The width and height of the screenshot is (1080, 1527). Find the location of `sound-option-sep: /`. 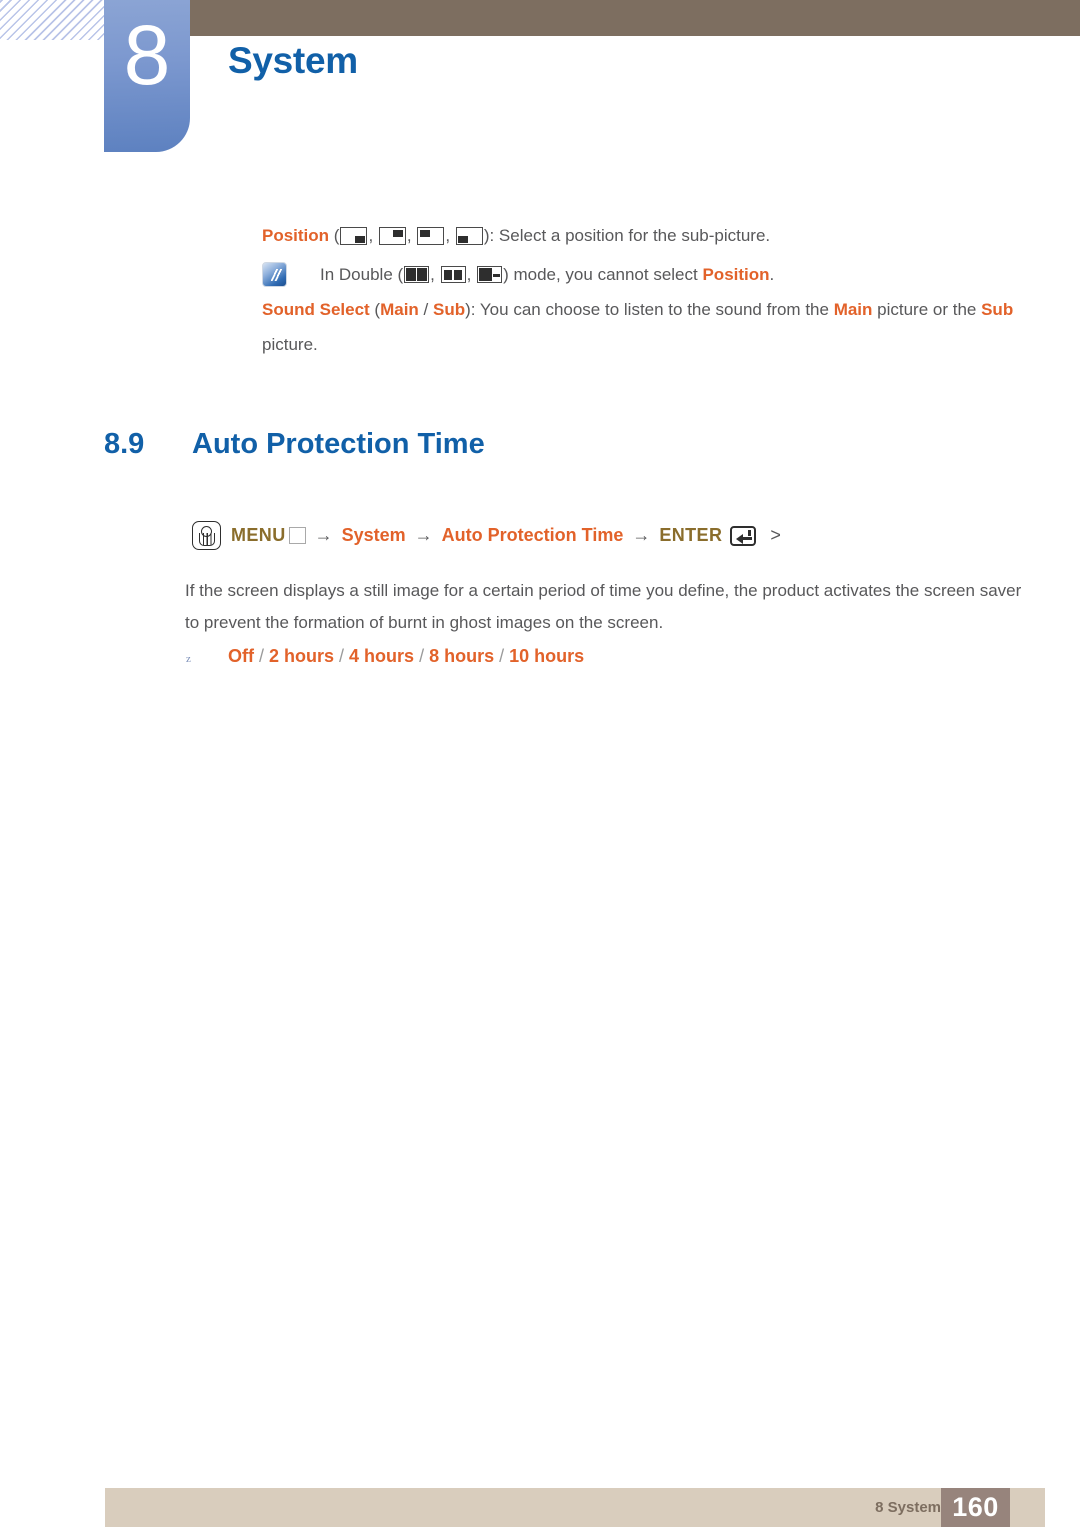

sound-option-sep: / is located at coordinates (425, 309).